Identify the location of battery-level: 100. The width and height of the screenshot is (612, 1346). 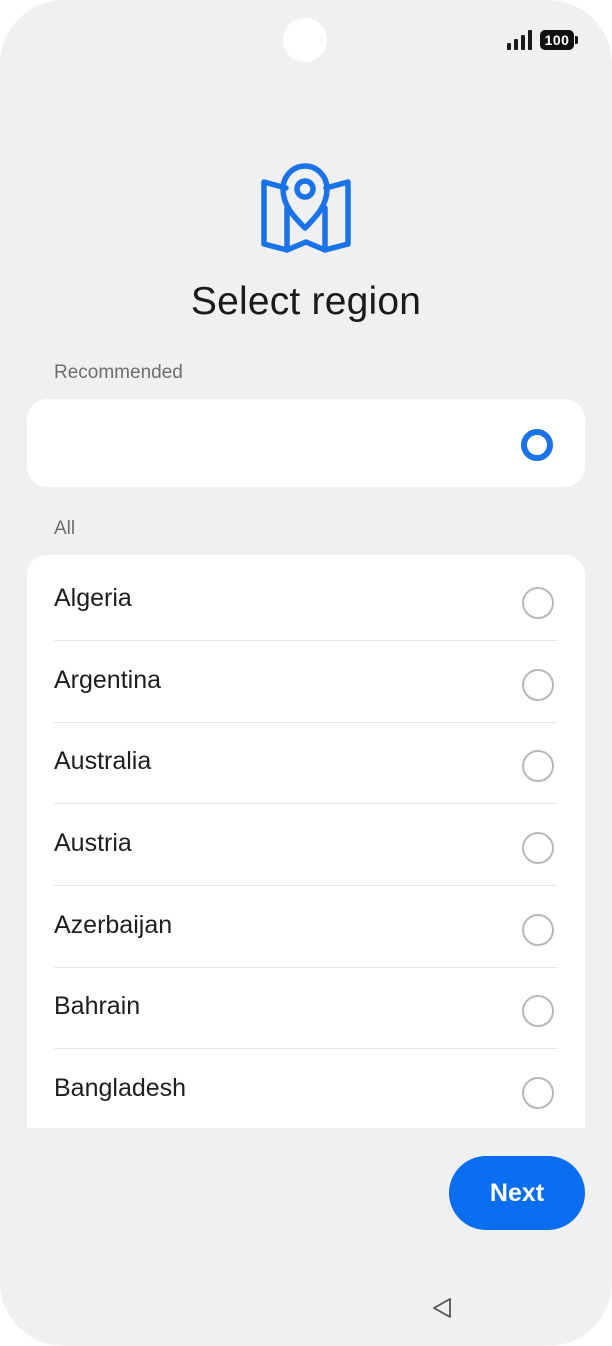
(557, 40).